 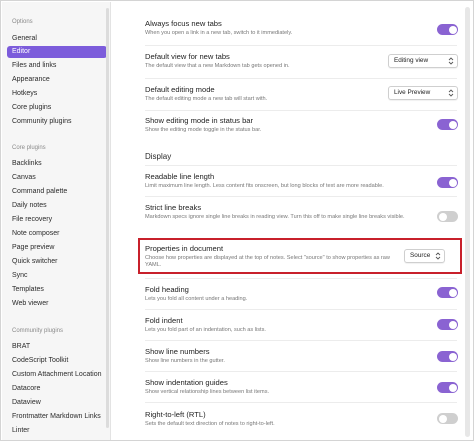 What do you see at coordinates (57, 39) in the screenshot?
I see `sidebar-item-general: General` at bounding box center [57, 39].